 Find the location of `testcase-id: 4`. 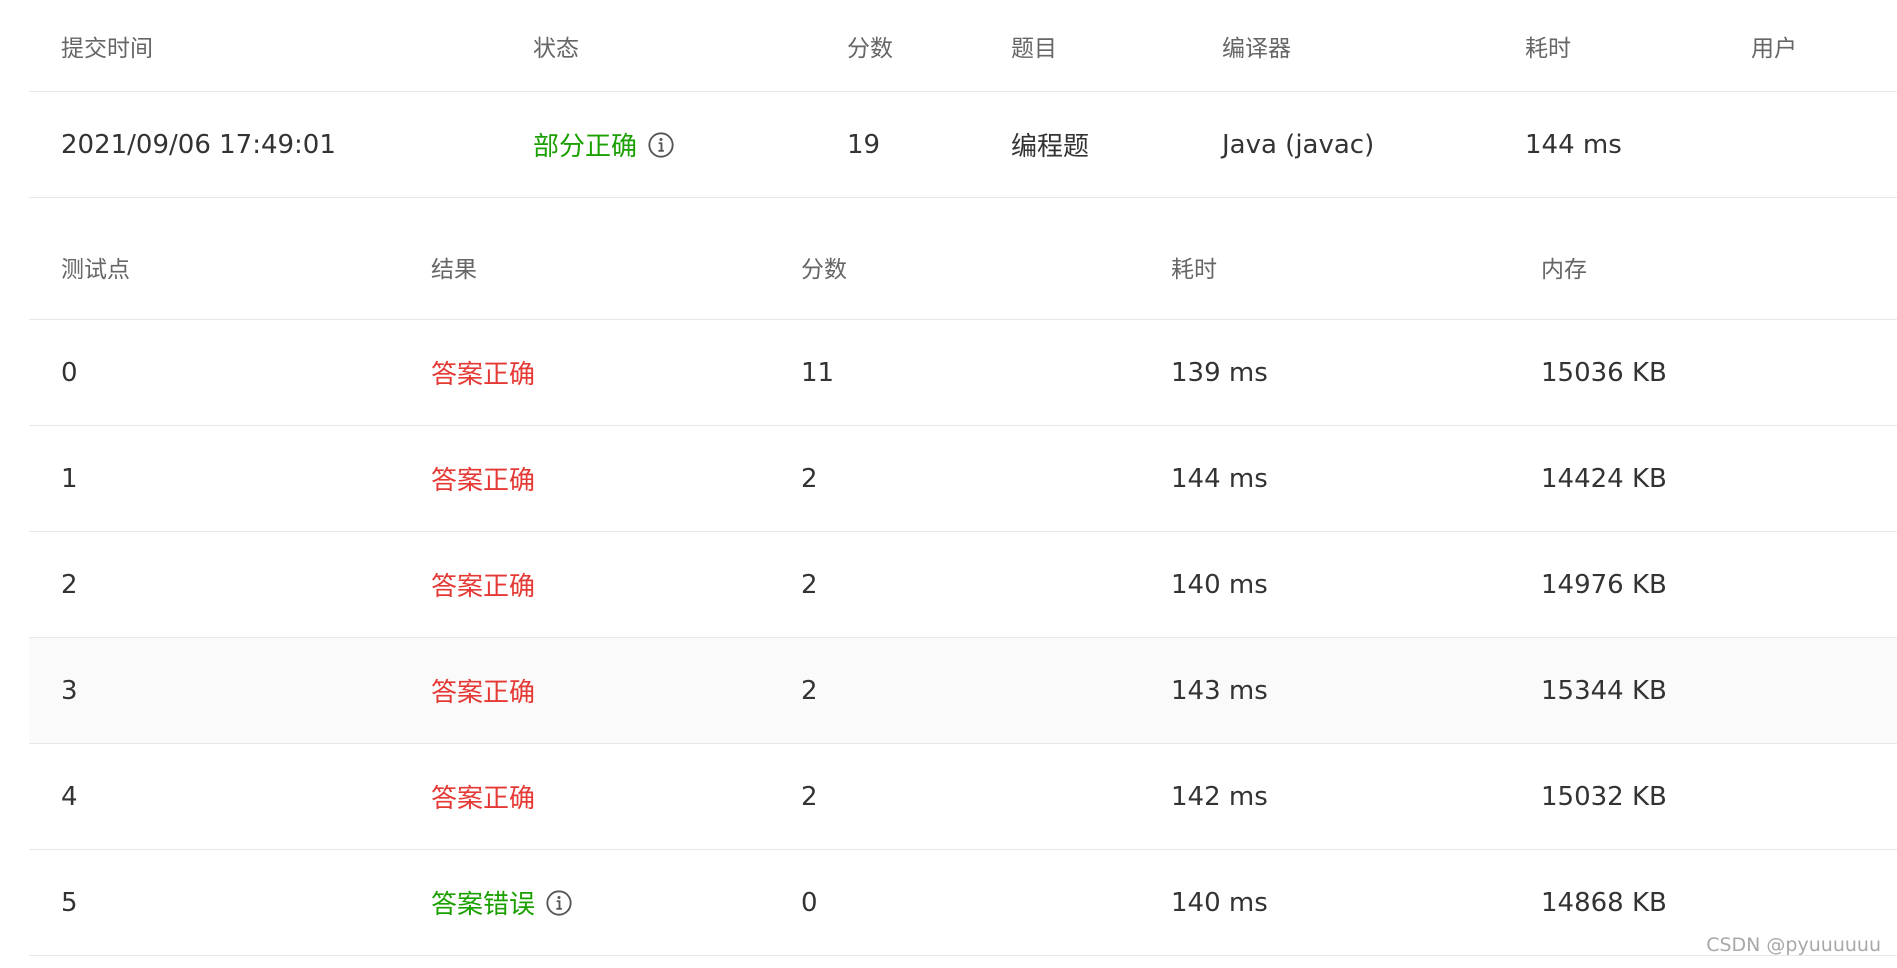

testcase-id: 4 is located at coordinates (69, 796).